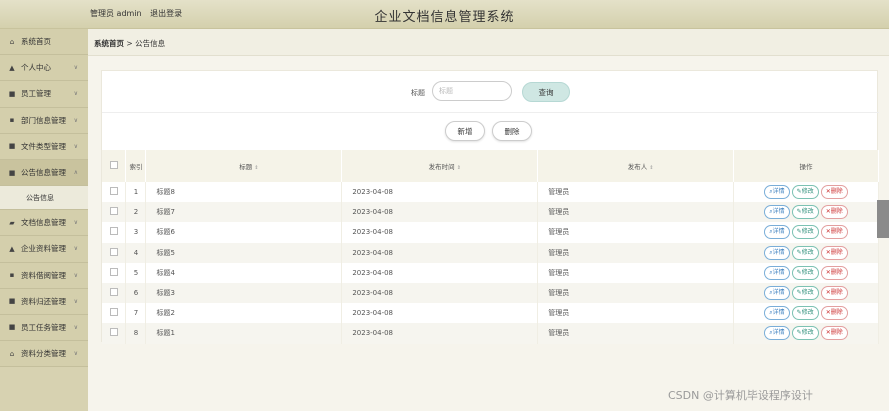  Describe the element at coordinates (244, 192) in the screenshot. I see `row-title: 标题8` at that location.